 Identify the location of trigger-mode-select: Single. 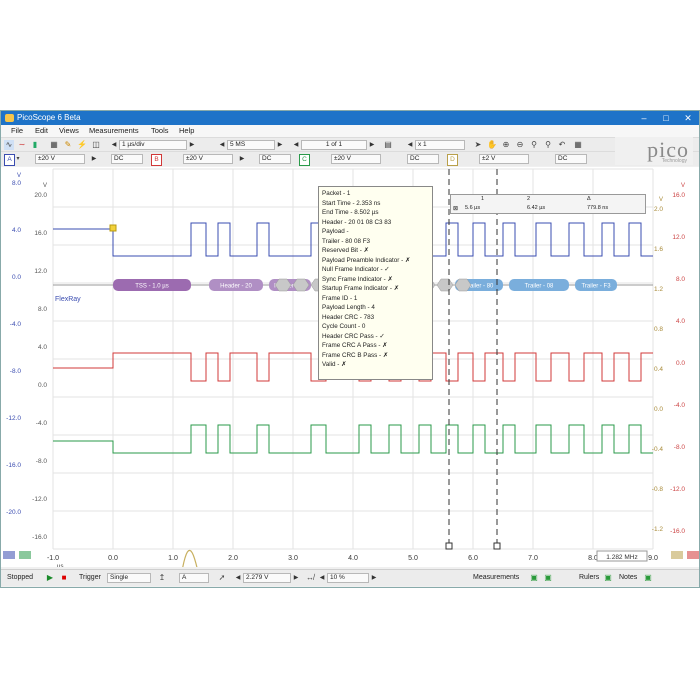
(129, 578).